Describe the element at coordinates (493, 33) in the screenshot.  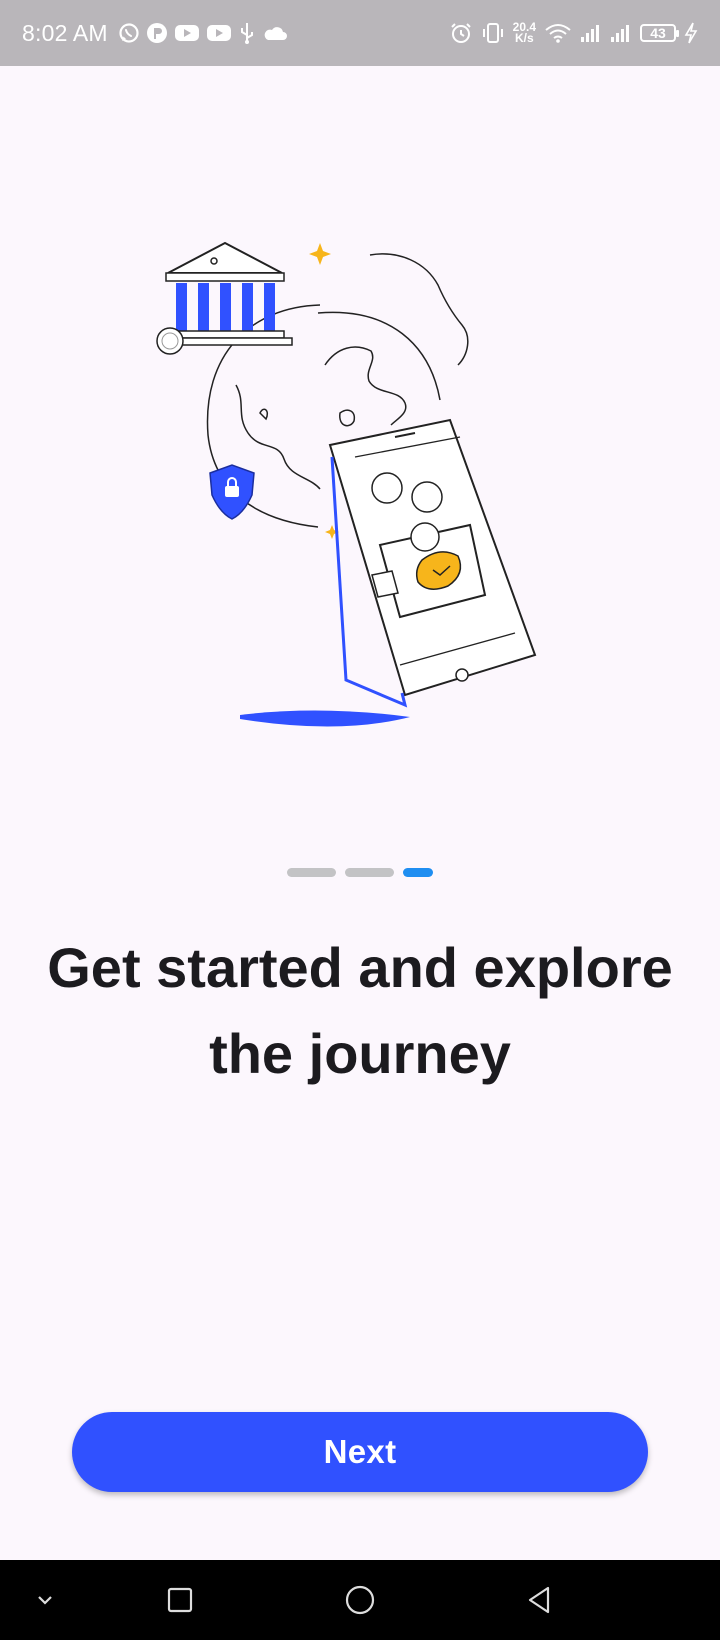
I see `vibrate-icon` at that location.